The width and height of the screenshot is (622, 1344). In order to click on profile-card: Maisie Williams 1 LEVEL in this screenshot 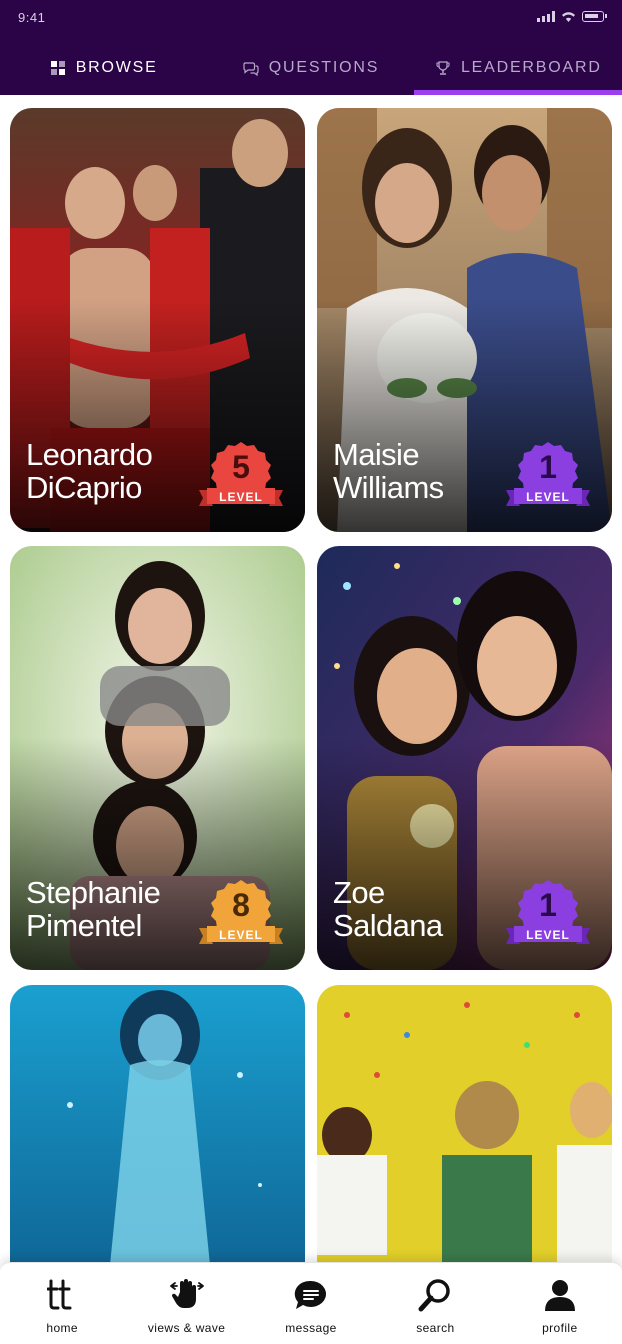, I will do `click(464, 320)`.